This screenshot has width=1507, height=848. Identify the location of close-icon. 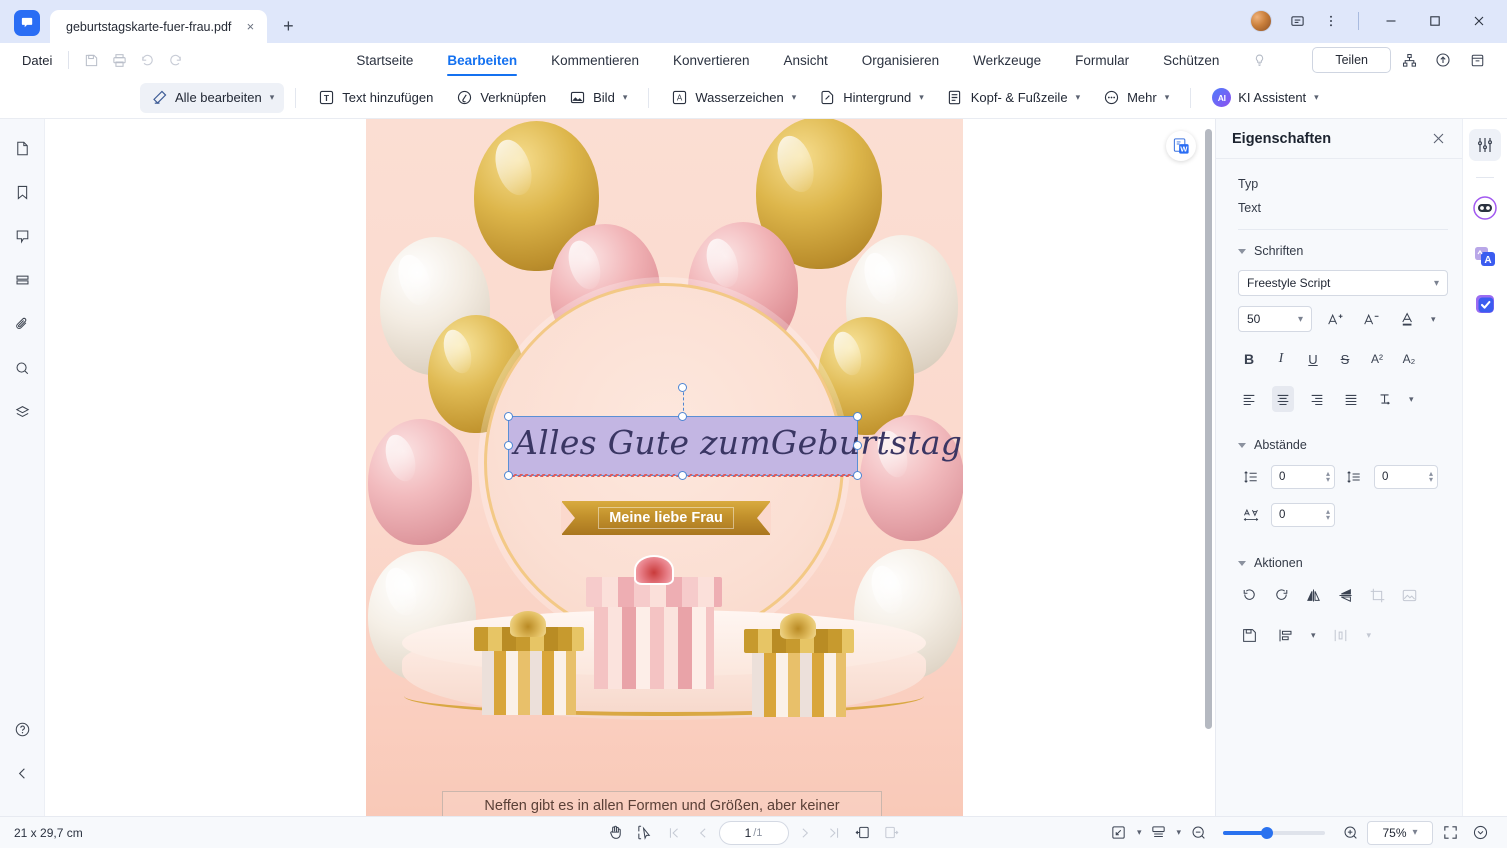
(1438, 139).